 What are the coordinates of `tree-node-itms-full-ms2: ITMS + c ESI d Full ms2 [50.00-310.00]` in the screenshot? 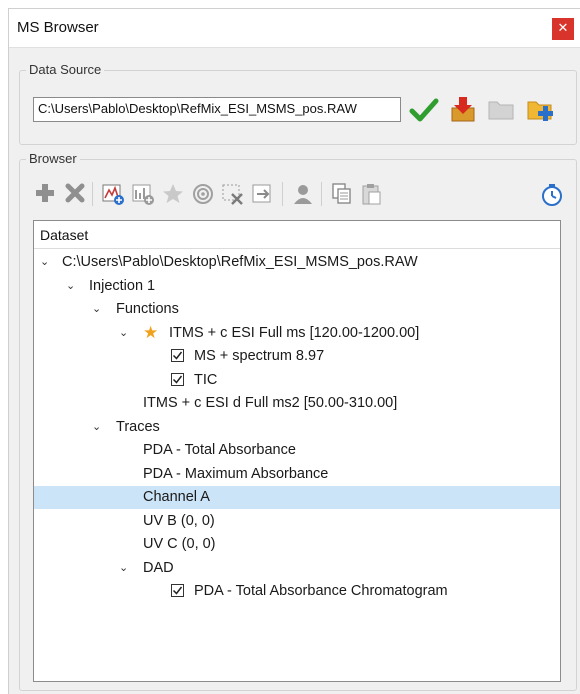 It's located at (297, 403).